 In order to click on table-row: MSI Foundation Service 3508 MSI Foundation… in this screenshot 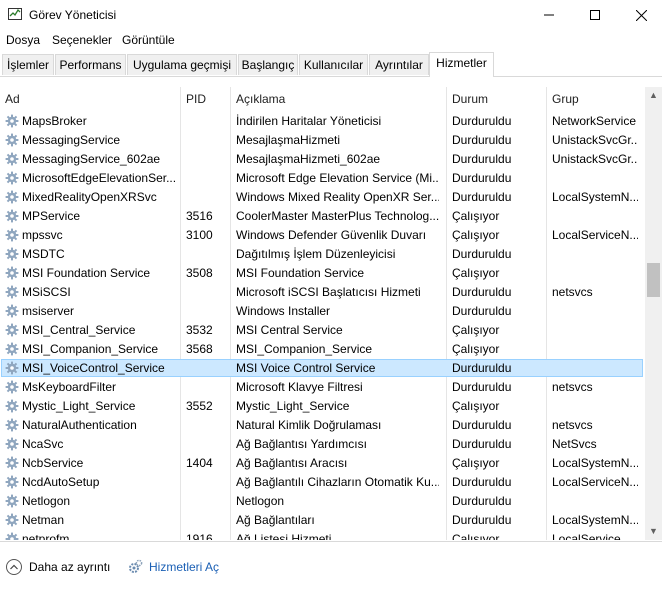, I will do `click(322, 273)`.